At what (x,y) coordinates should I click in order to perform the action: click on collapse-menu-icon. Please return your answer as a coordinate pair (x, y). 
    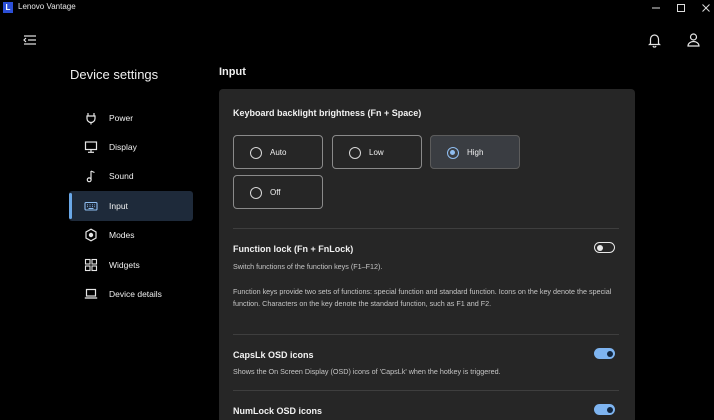
    Looking at the image, I should click on (29, 40).